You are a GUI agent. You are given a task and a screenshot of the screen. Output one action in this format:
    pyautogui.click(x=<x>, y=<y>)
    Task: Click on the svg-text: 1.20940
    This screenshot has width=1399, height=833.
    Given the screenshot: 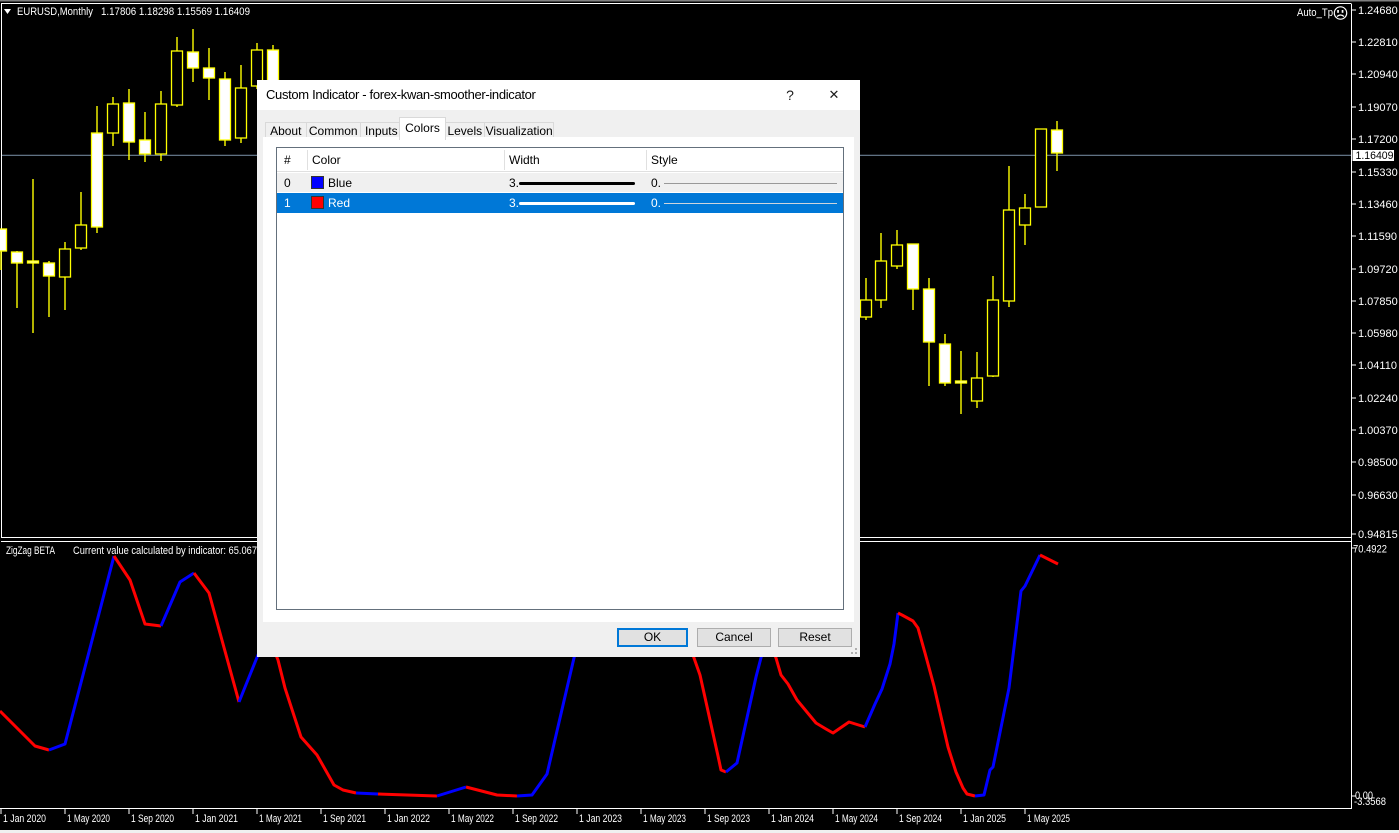 What is the action you would take?
    pyautogui.click(x=1378, y=75)
    